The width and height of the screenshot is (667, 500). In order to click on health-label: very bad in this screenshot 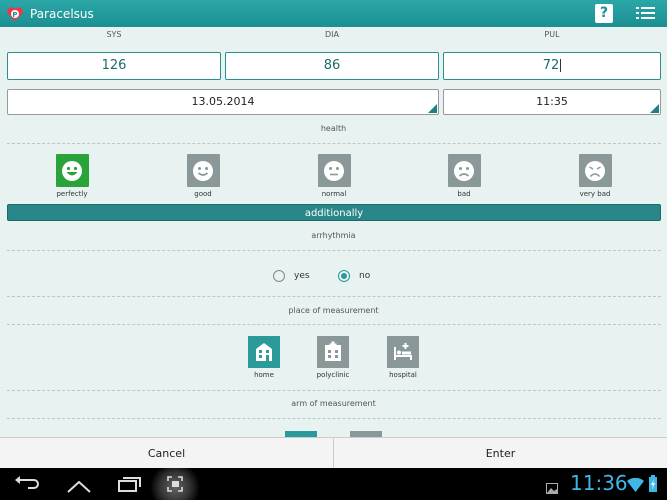, I will do `click(595, 194)`.